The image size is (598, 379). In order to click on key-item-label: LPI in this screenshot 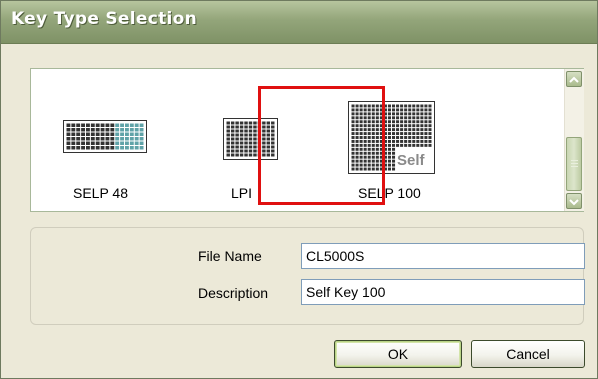, I will do `click(242, 193)`.